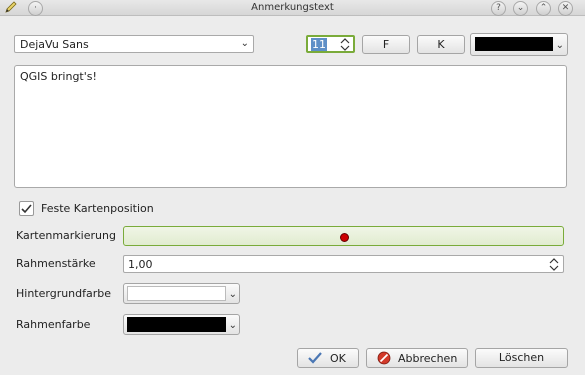  I want to click on frame-color-swatch, so click(176, 324).